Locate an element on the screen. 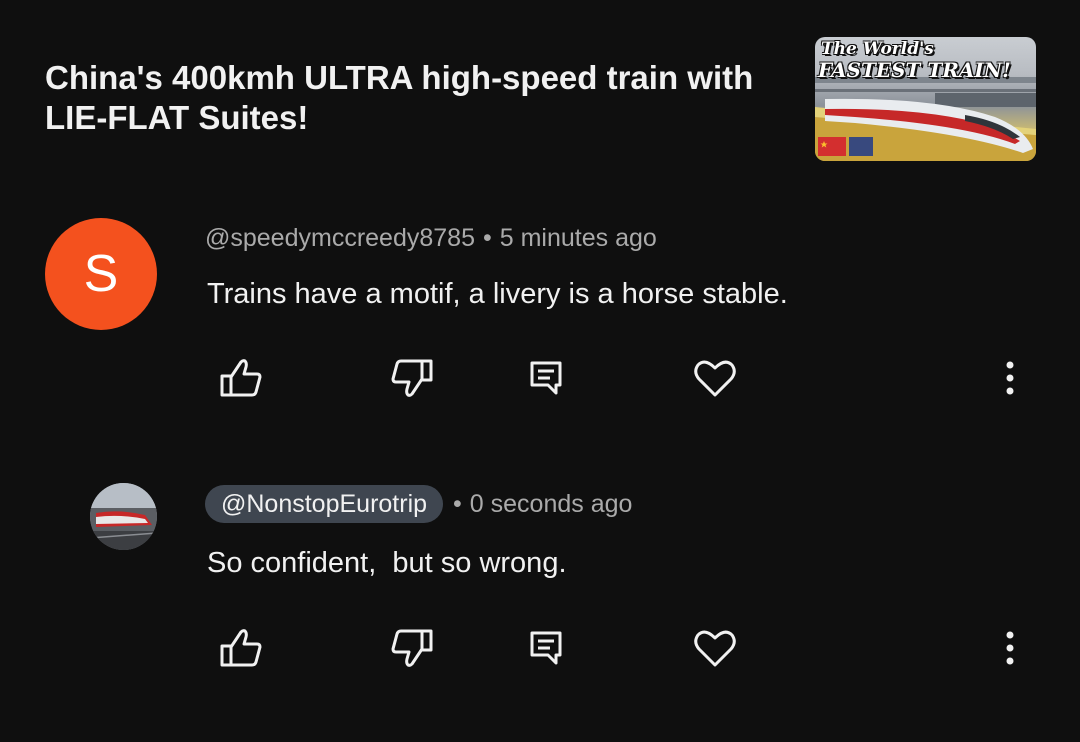  avatar: S is located at coordinates (101, 274).